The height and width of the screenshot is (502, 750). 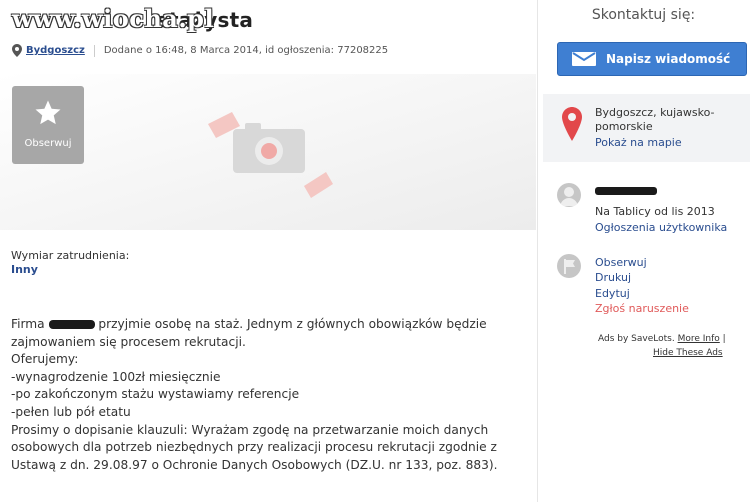 What do you see at coordinates (655, 112) in the screenshot?
I see `location-line: Bydgoszcz, kujawsko-` at bounding box center [655, 112].